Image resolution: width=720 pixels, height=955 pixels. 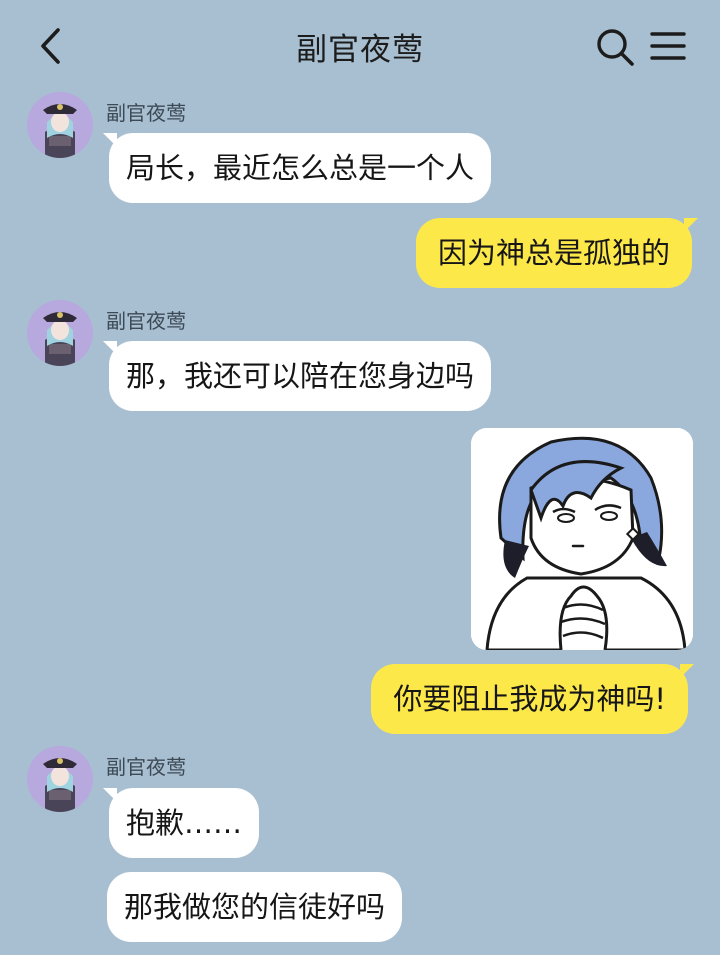 I want to click on message-bubble-incoming: 局长，最近怎么总是一个人, so click(x=297, y=168).